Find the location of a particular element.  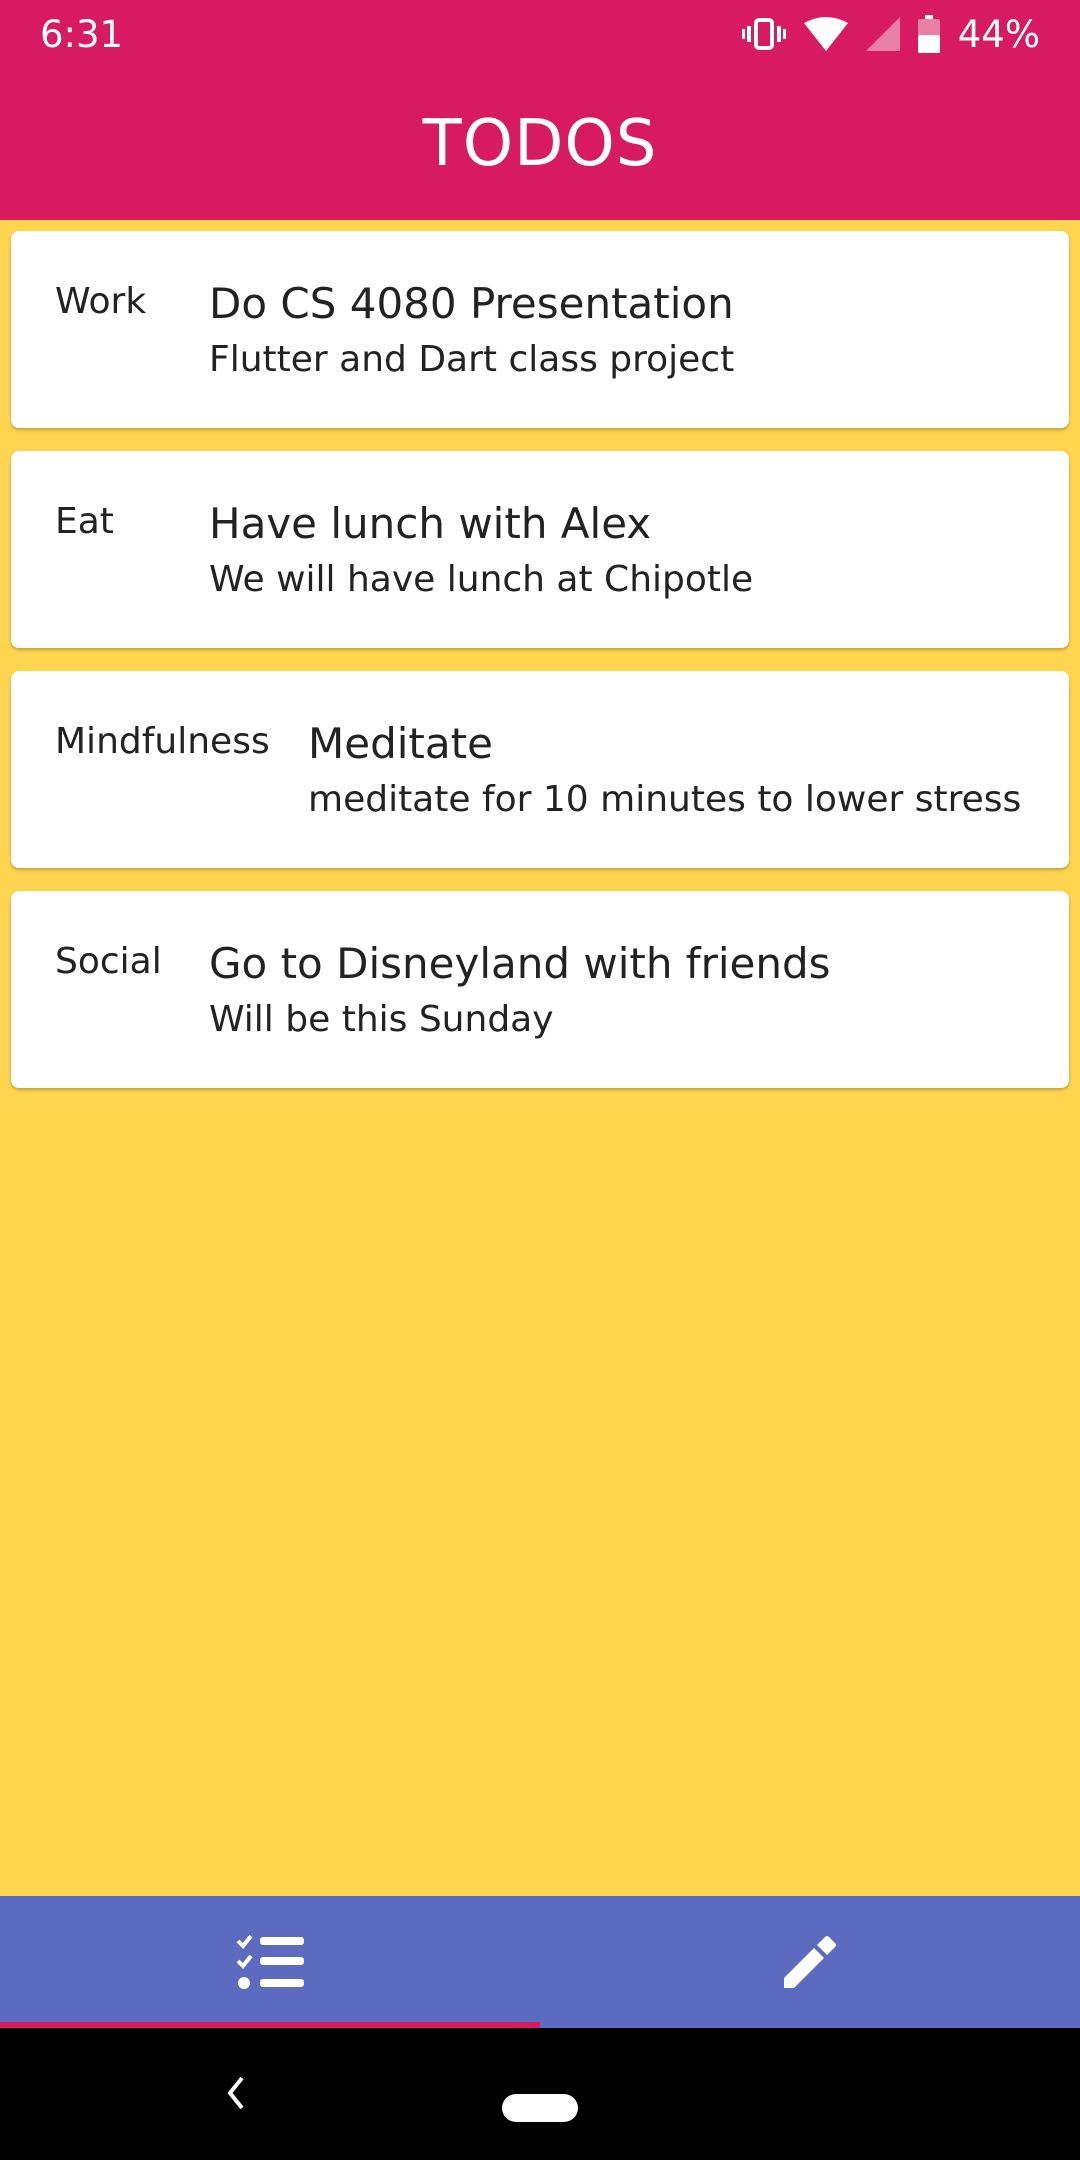

todo-description: We will have lunch at Chipotle is located at coordinates (481, 579).